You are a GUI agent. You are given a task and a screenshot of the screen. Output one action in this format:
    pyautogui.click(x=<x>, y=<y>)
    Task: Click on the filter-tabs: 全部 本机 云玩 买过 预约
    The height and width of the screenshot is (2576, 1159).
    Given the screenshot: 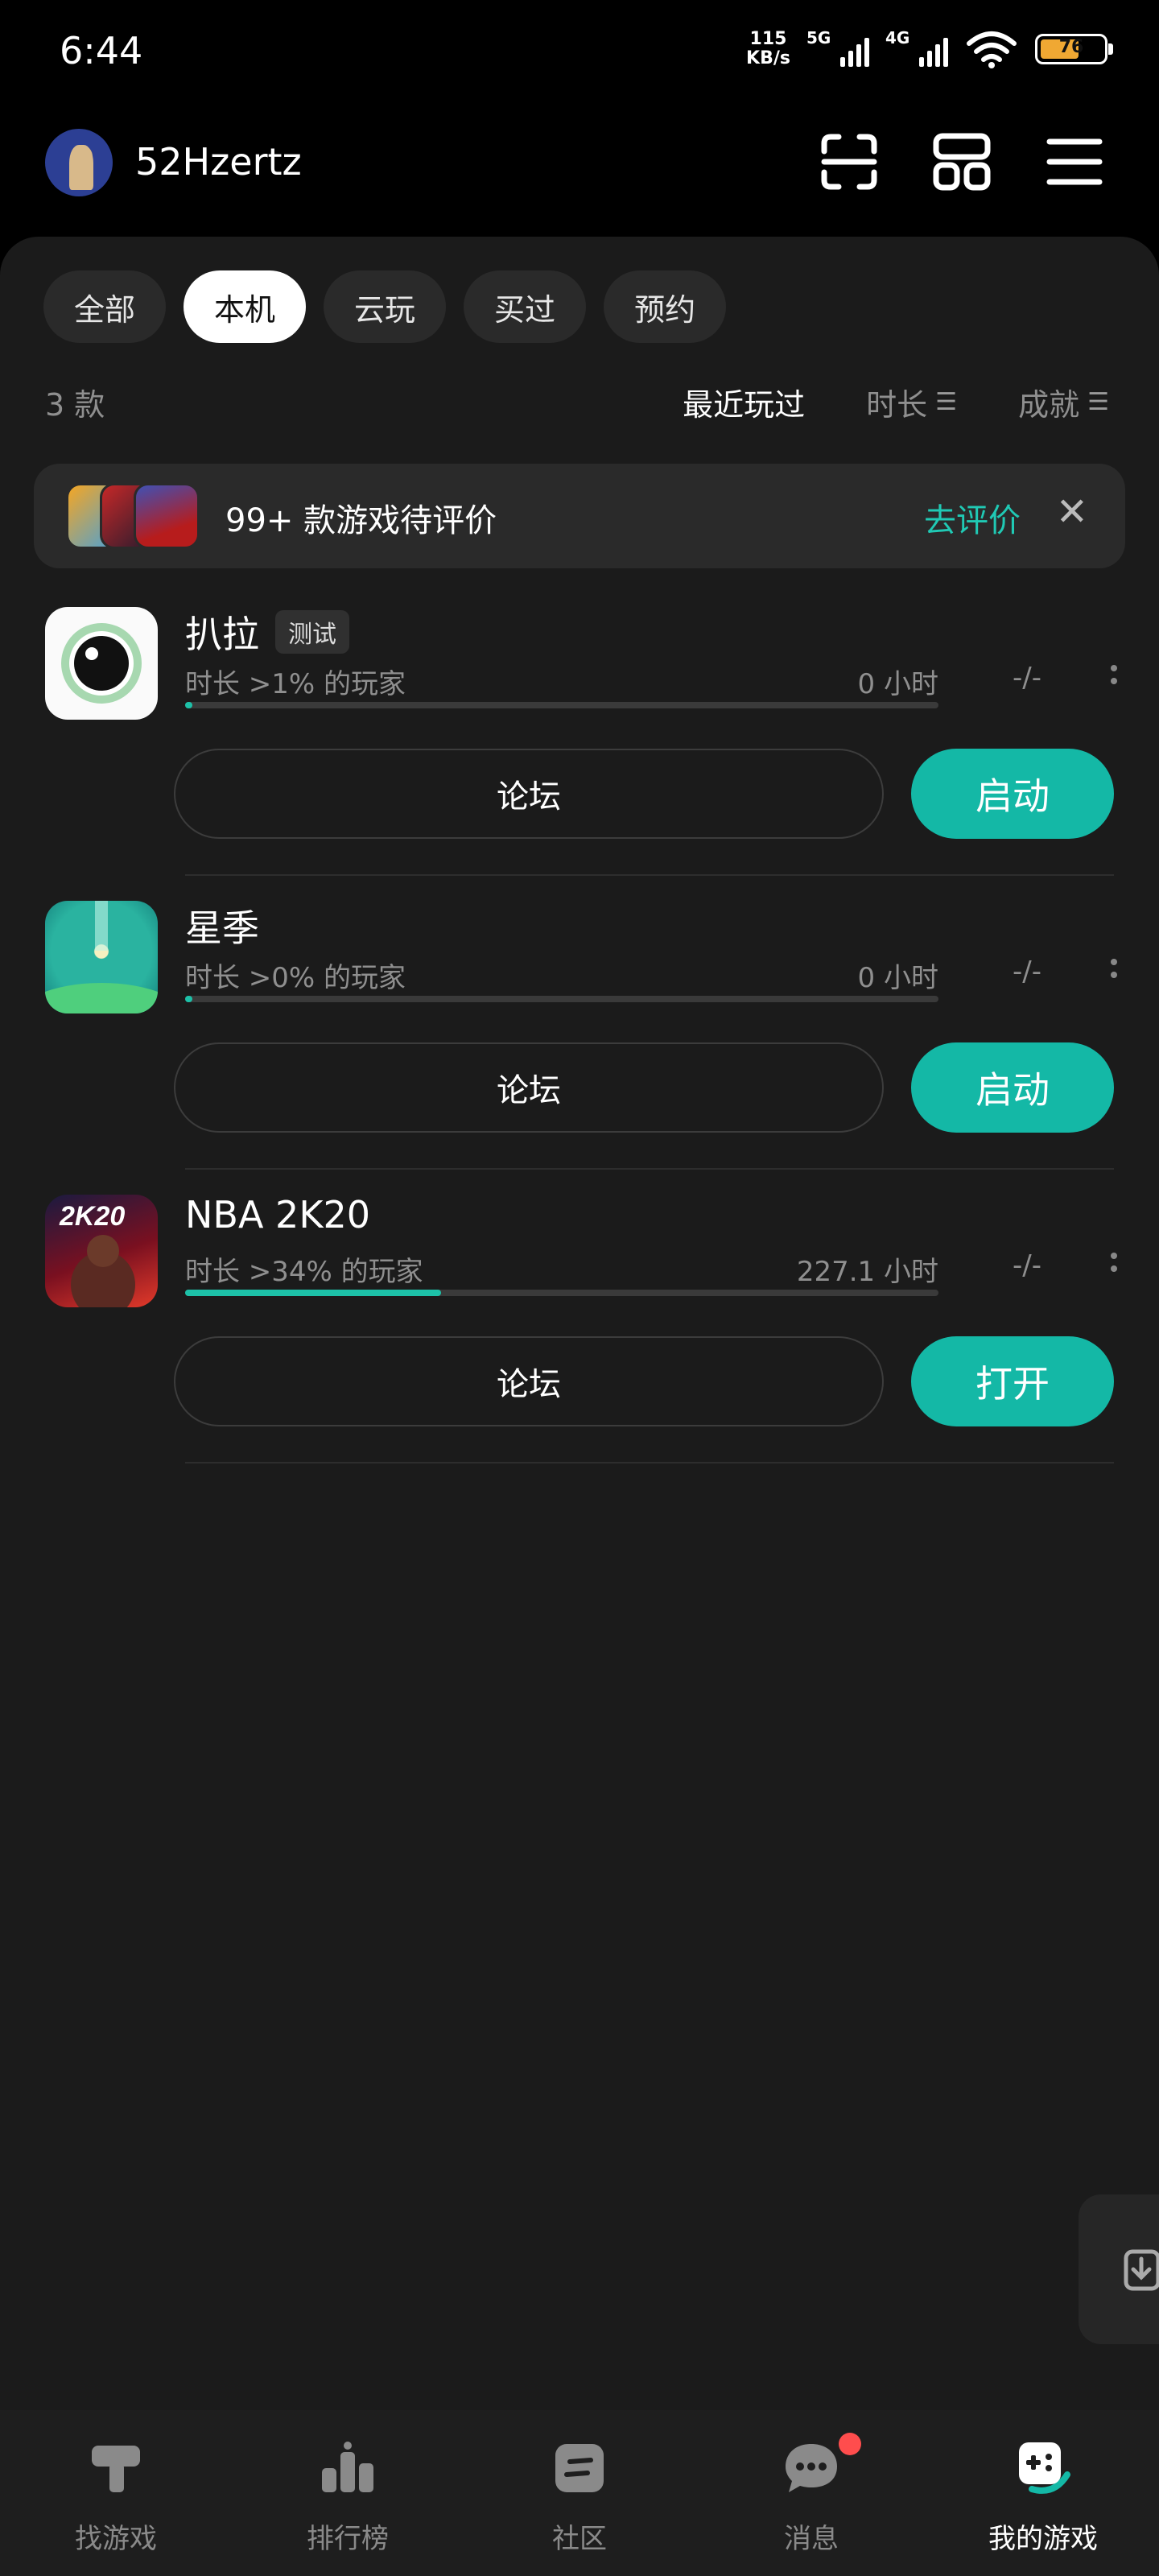 What is the action you would take?
    pyautogui.click(x=385, y=306)
    